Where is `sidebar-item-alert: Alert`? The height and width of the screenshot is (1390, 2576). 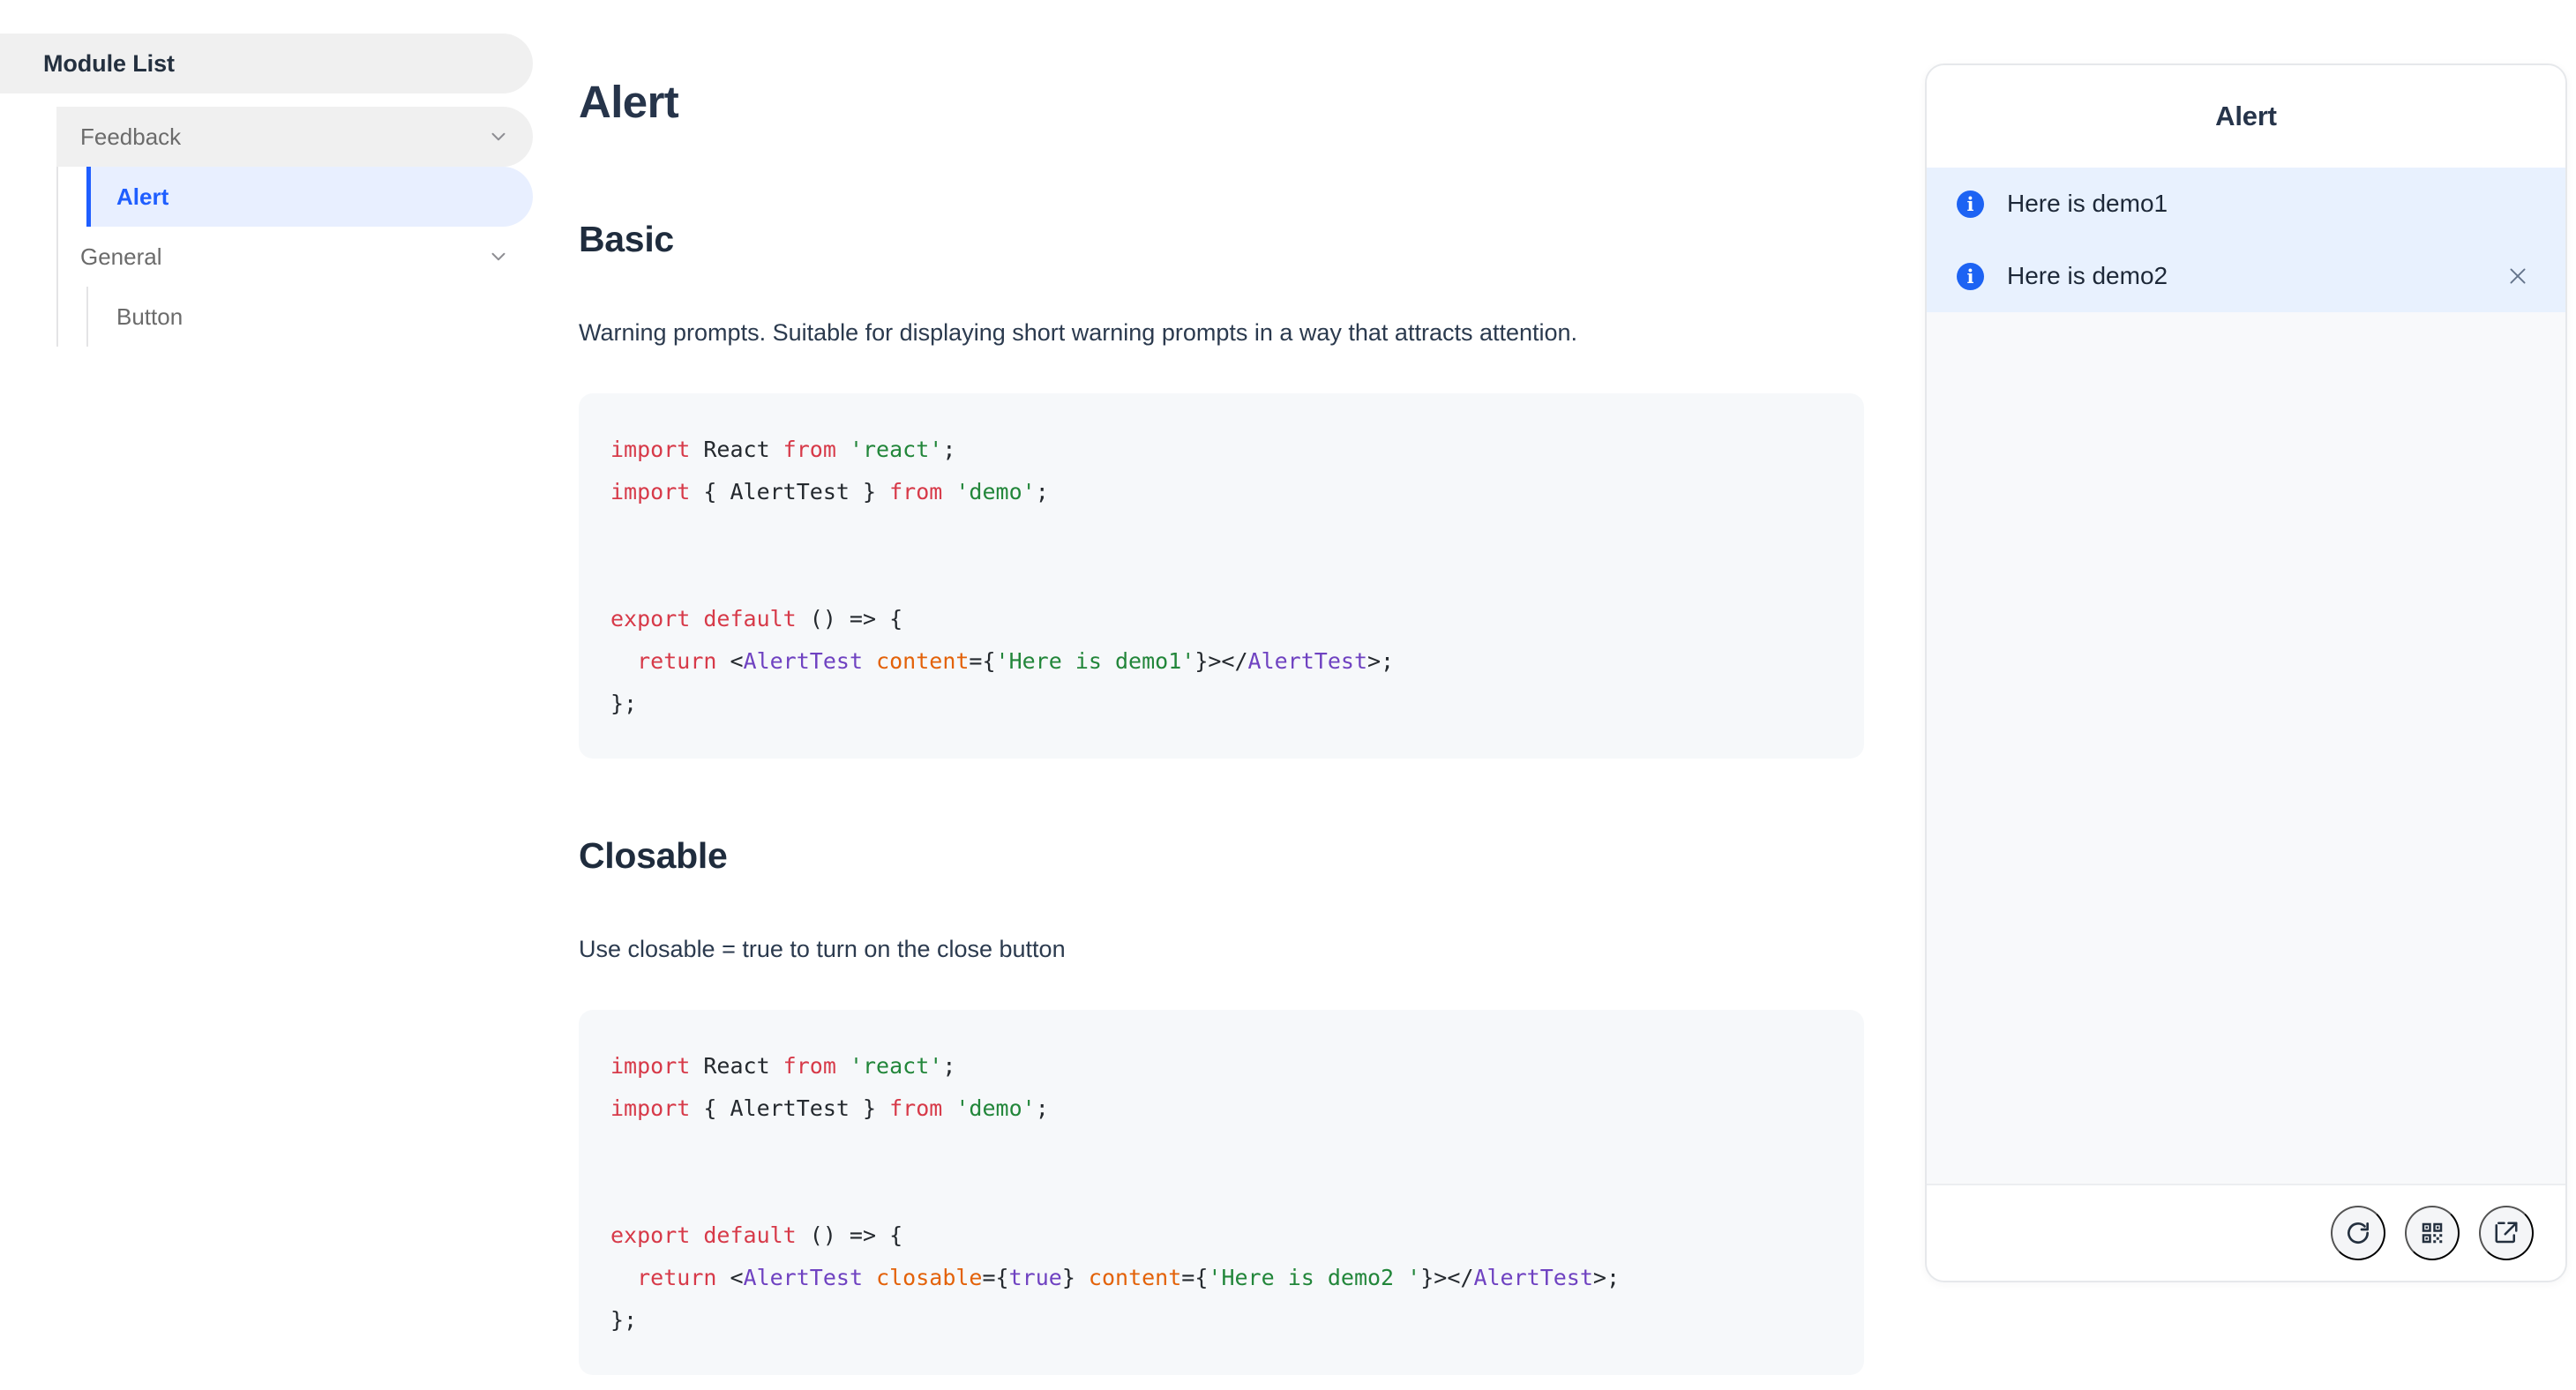
sidebar-item-alert: Alert is located at coordinates (310, 197).